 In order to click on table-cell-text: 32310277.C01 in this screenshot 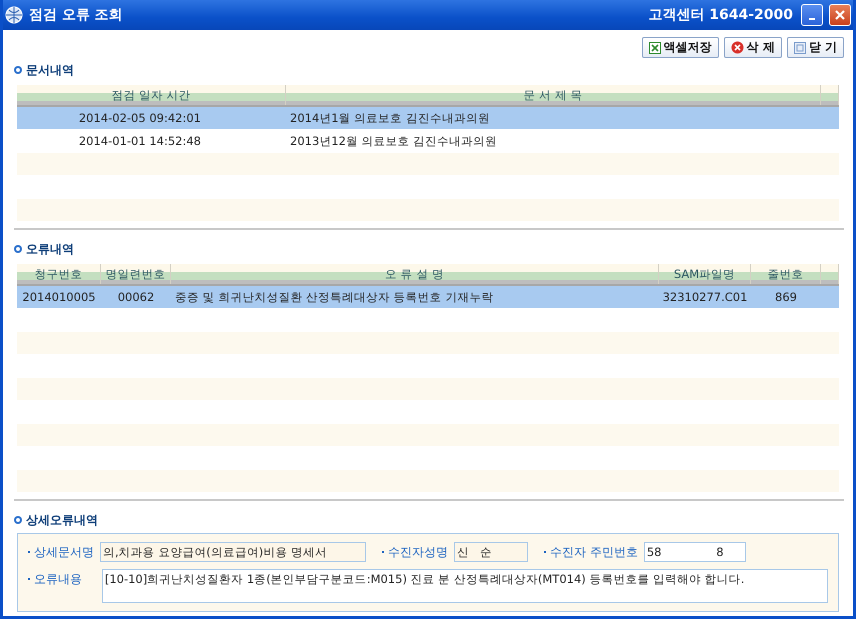, I will do `click(705, 297)`.